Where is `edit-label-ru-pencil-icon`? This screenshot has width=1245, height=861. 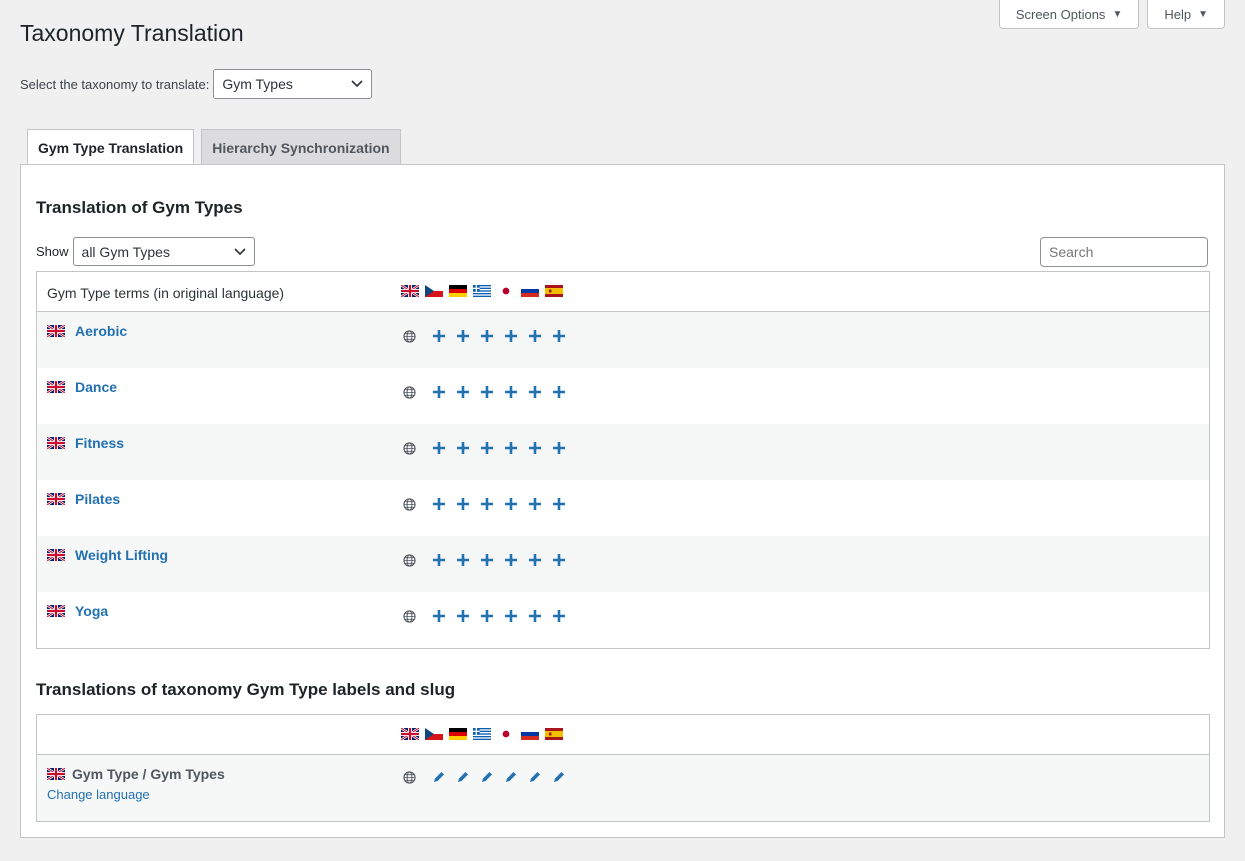 edit-label-ru-pencil-icon is located at coordinates (535, 777).